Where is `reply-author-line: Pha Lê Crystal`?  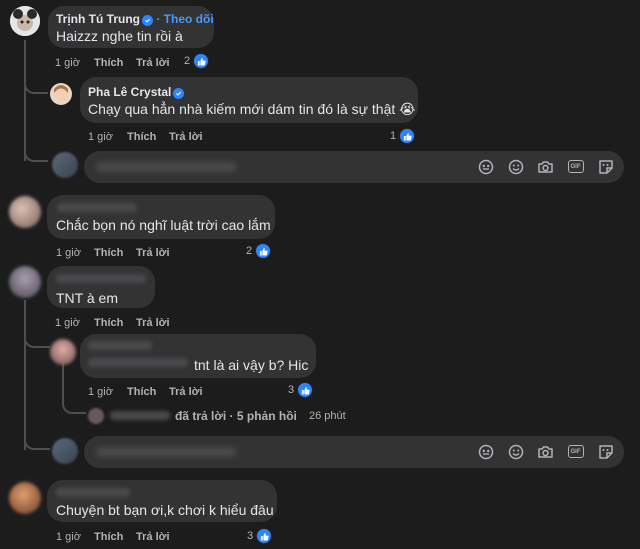 reply-author-line: Pha Lê Crystal is located at coordinates (136, 92).